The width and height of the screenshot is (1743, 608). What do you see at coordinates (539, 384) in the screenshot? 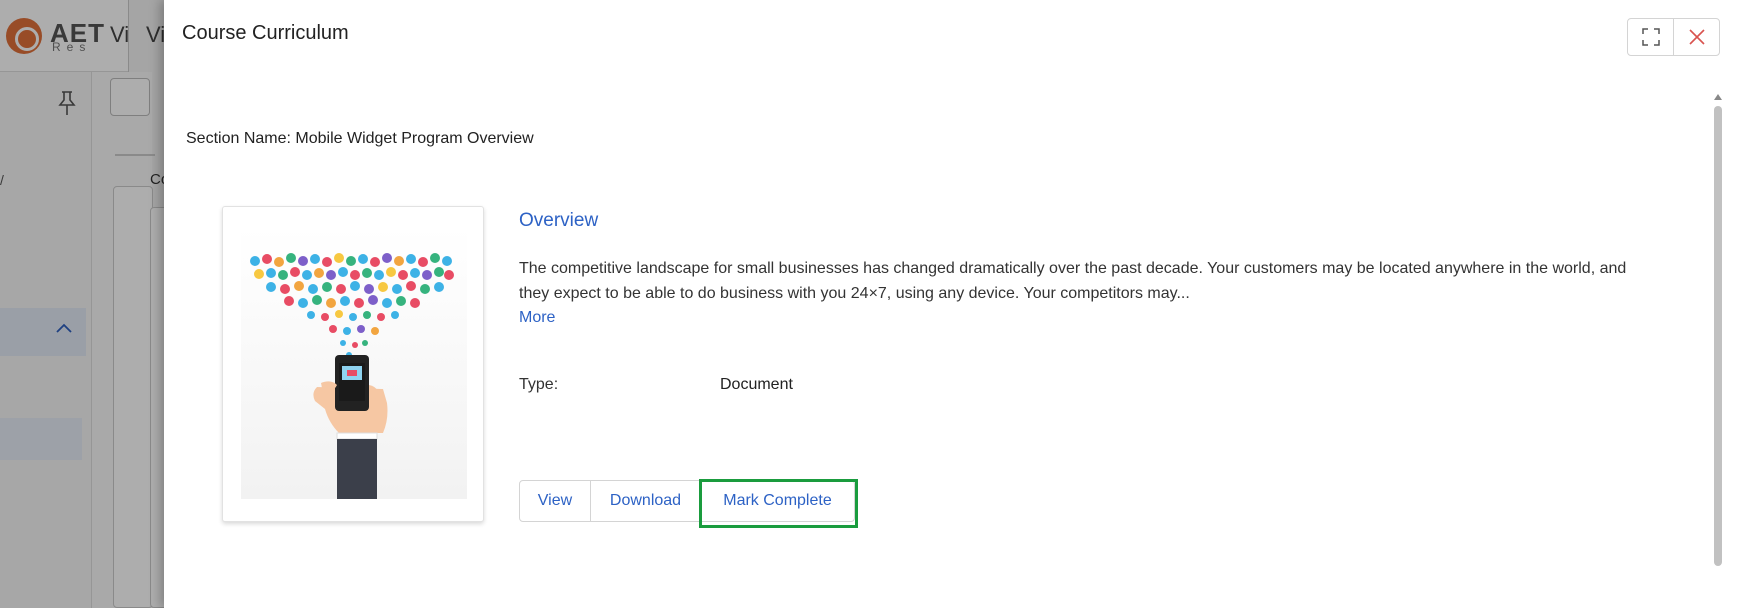
I see `type-label: Type:` at bounding box center [539, 384].